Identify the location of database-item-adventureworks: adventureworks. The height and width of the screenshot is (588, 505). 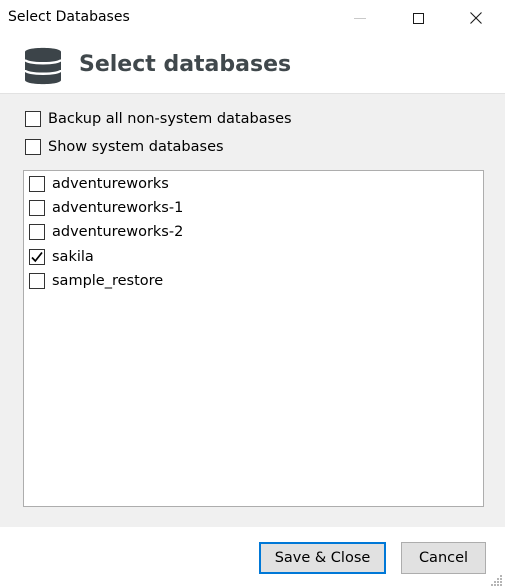
(99, 184).